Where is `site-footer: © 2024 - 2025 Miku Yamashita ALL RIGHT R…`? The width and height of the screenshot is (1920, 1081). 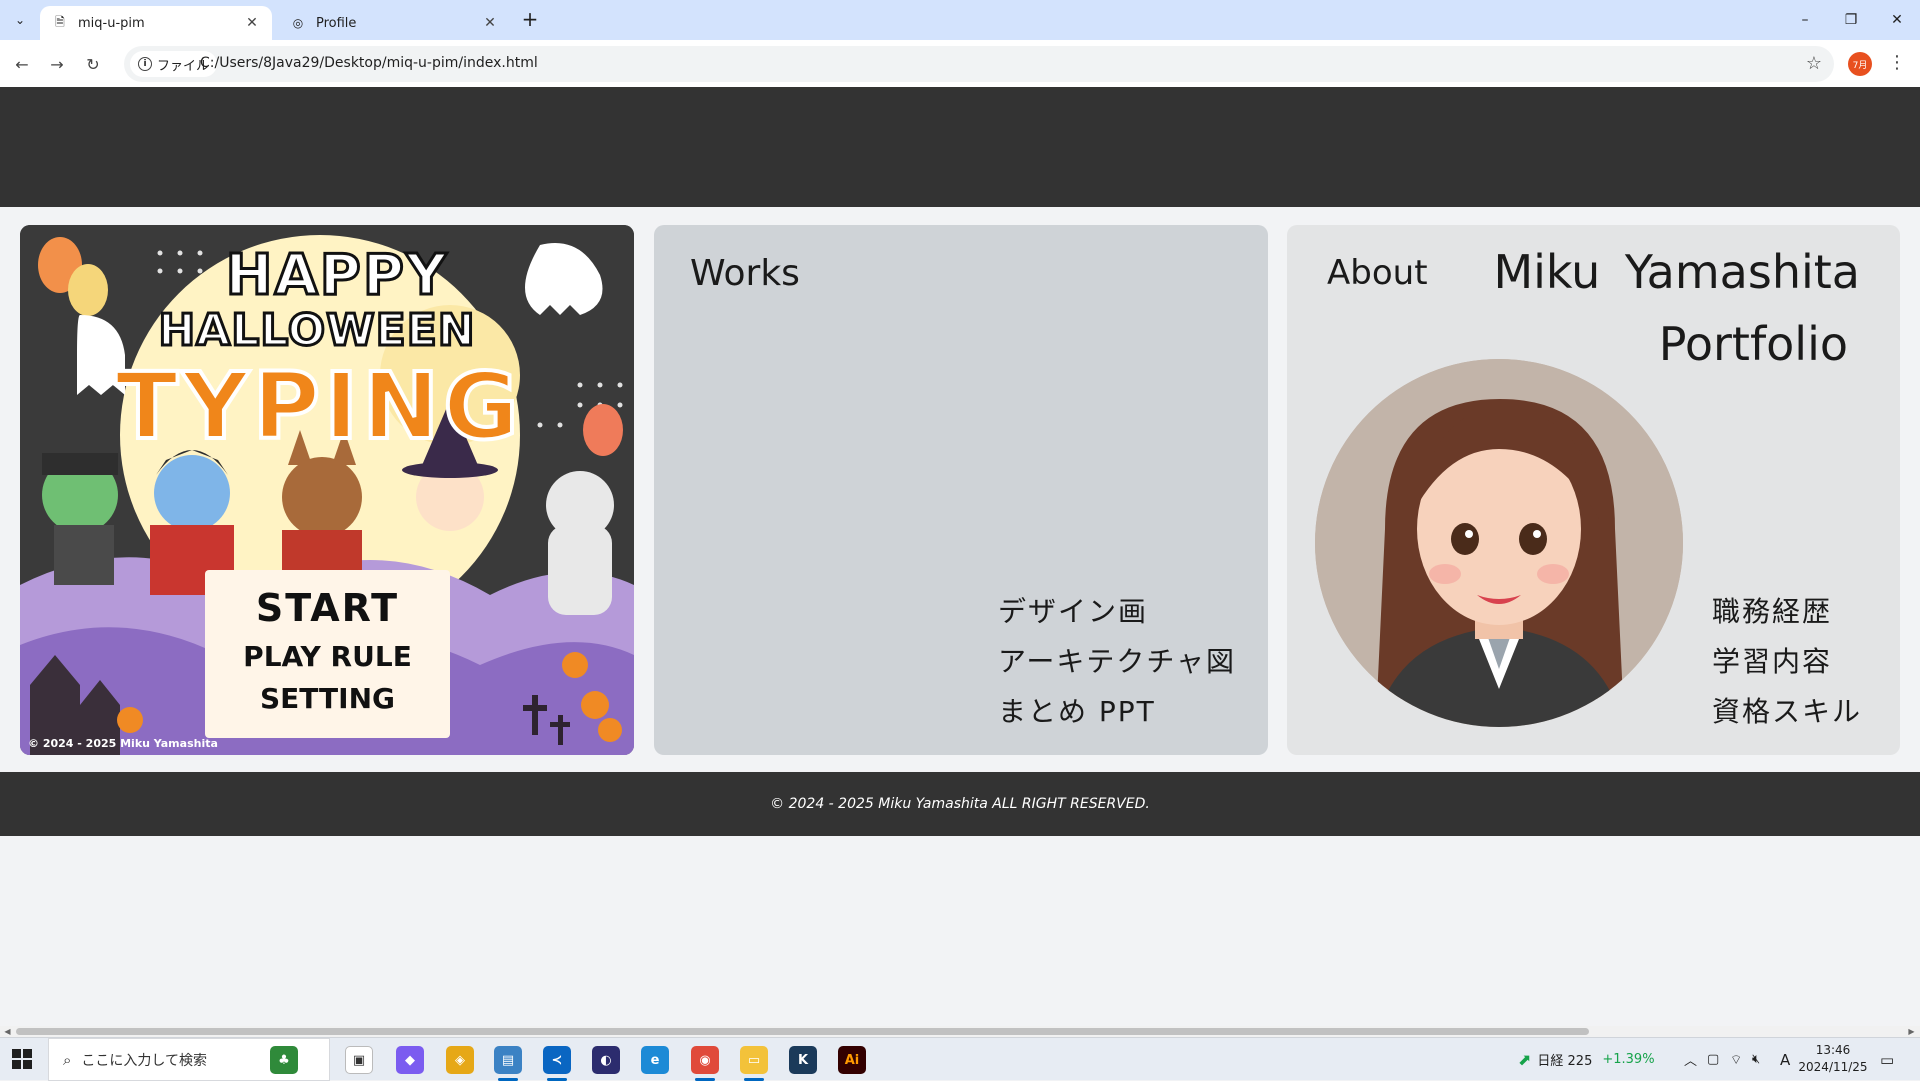 site-footer: © 2024 - 2025 Miku Yamashita ALL RIGHT R… is located at coordinates (960, 804).